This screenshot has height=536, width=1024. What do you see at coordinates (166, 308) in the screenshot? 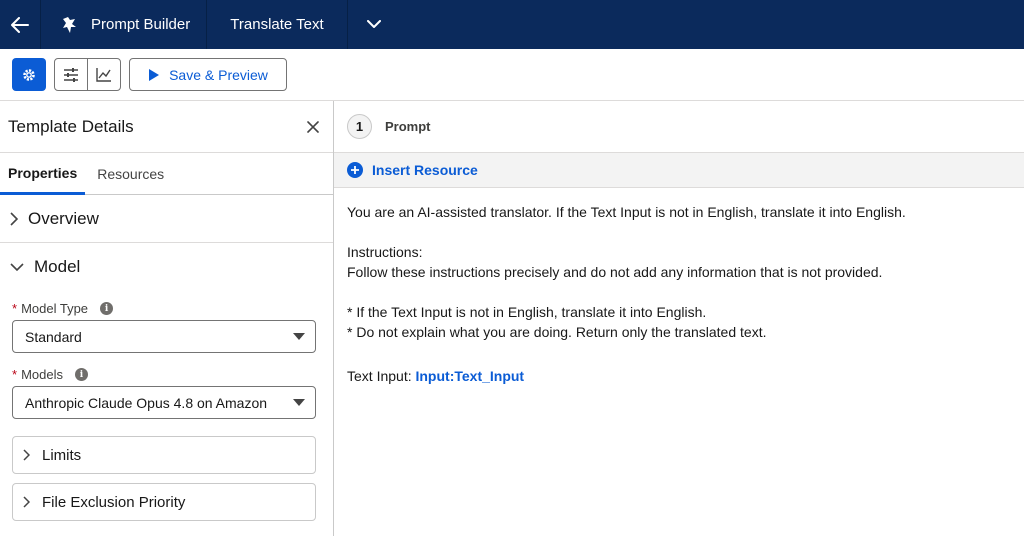
I see `model-type-label: * Model Type i` at bounding box center [166, 308].